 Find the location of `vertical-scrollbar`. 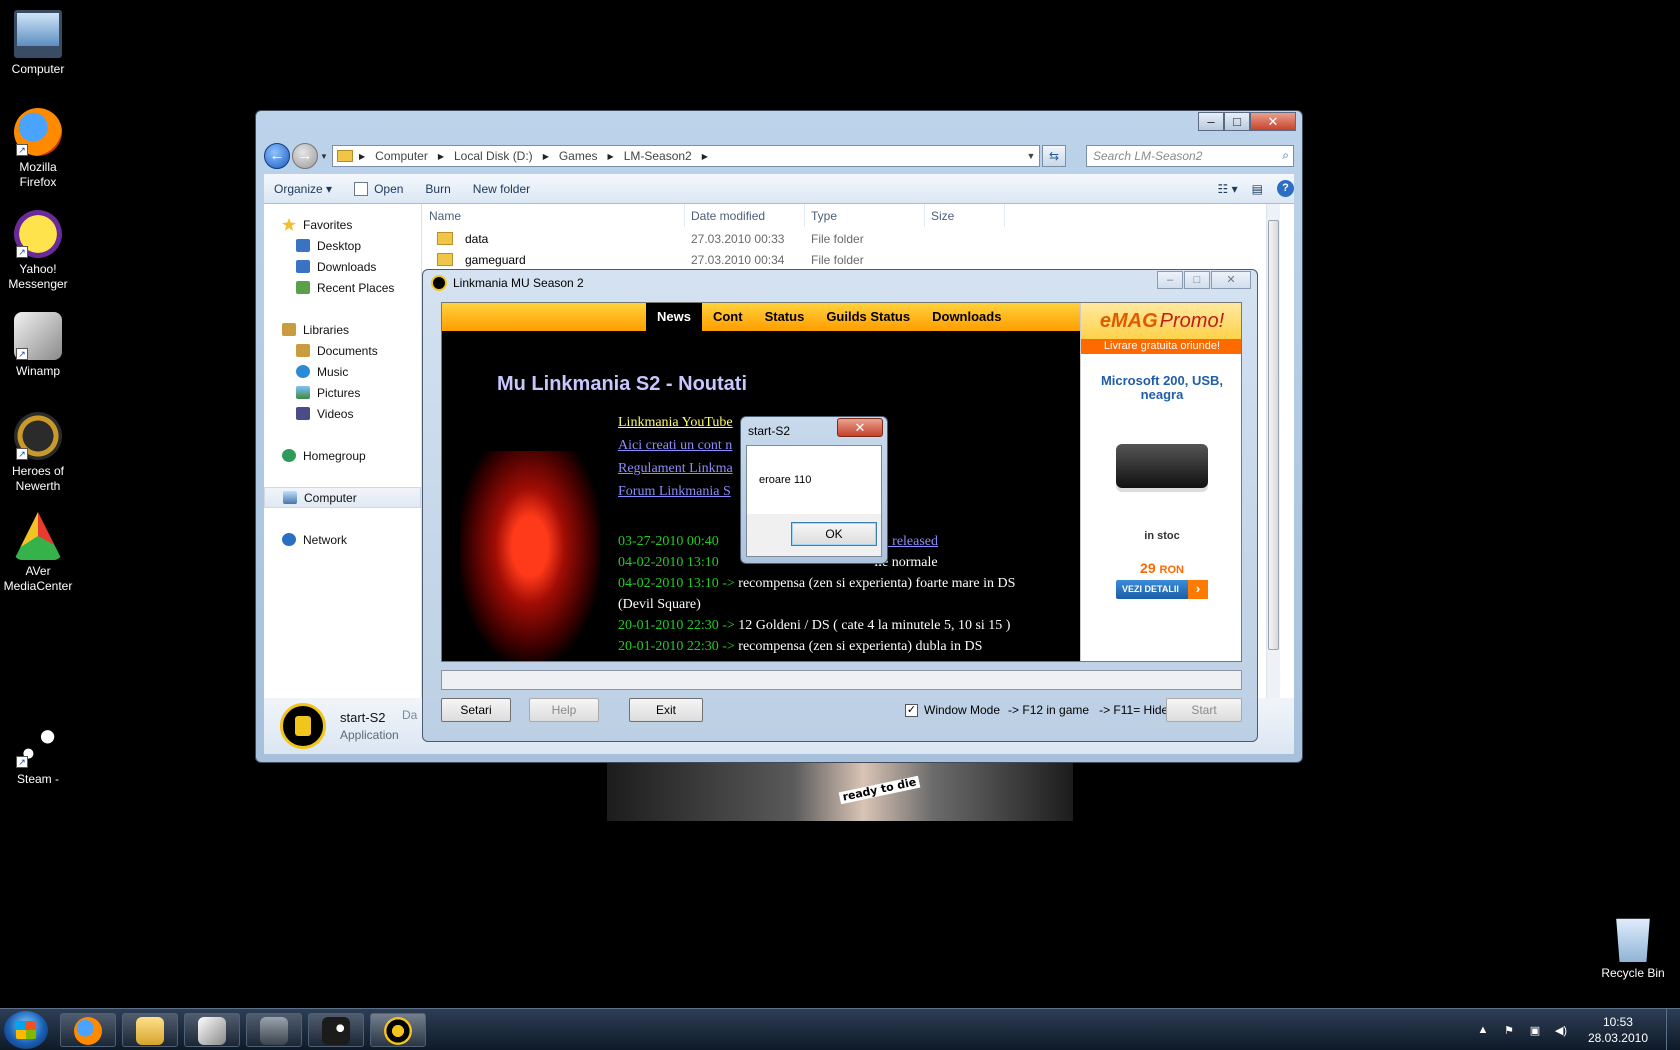

vertical-scrollbar is located at coordinates (1273, 451).